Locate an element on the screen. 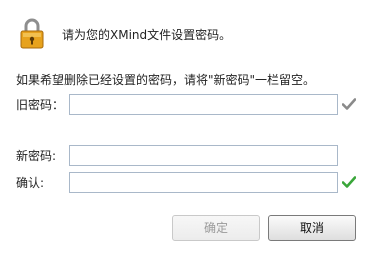  old-password-label: 旧密码： is located at coordinates (40, 105).